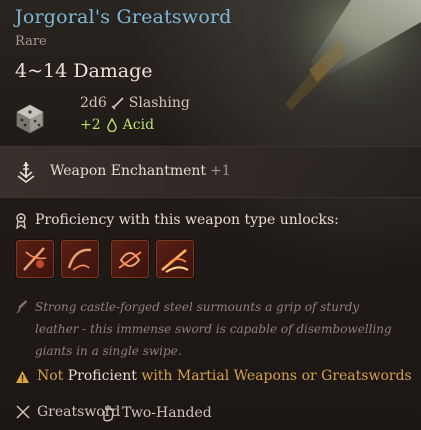 The image size is (421, 430). Describe the element at coordinates (220, 171) in the screenshot. I see `enchantment-bonus: +1` at that location.